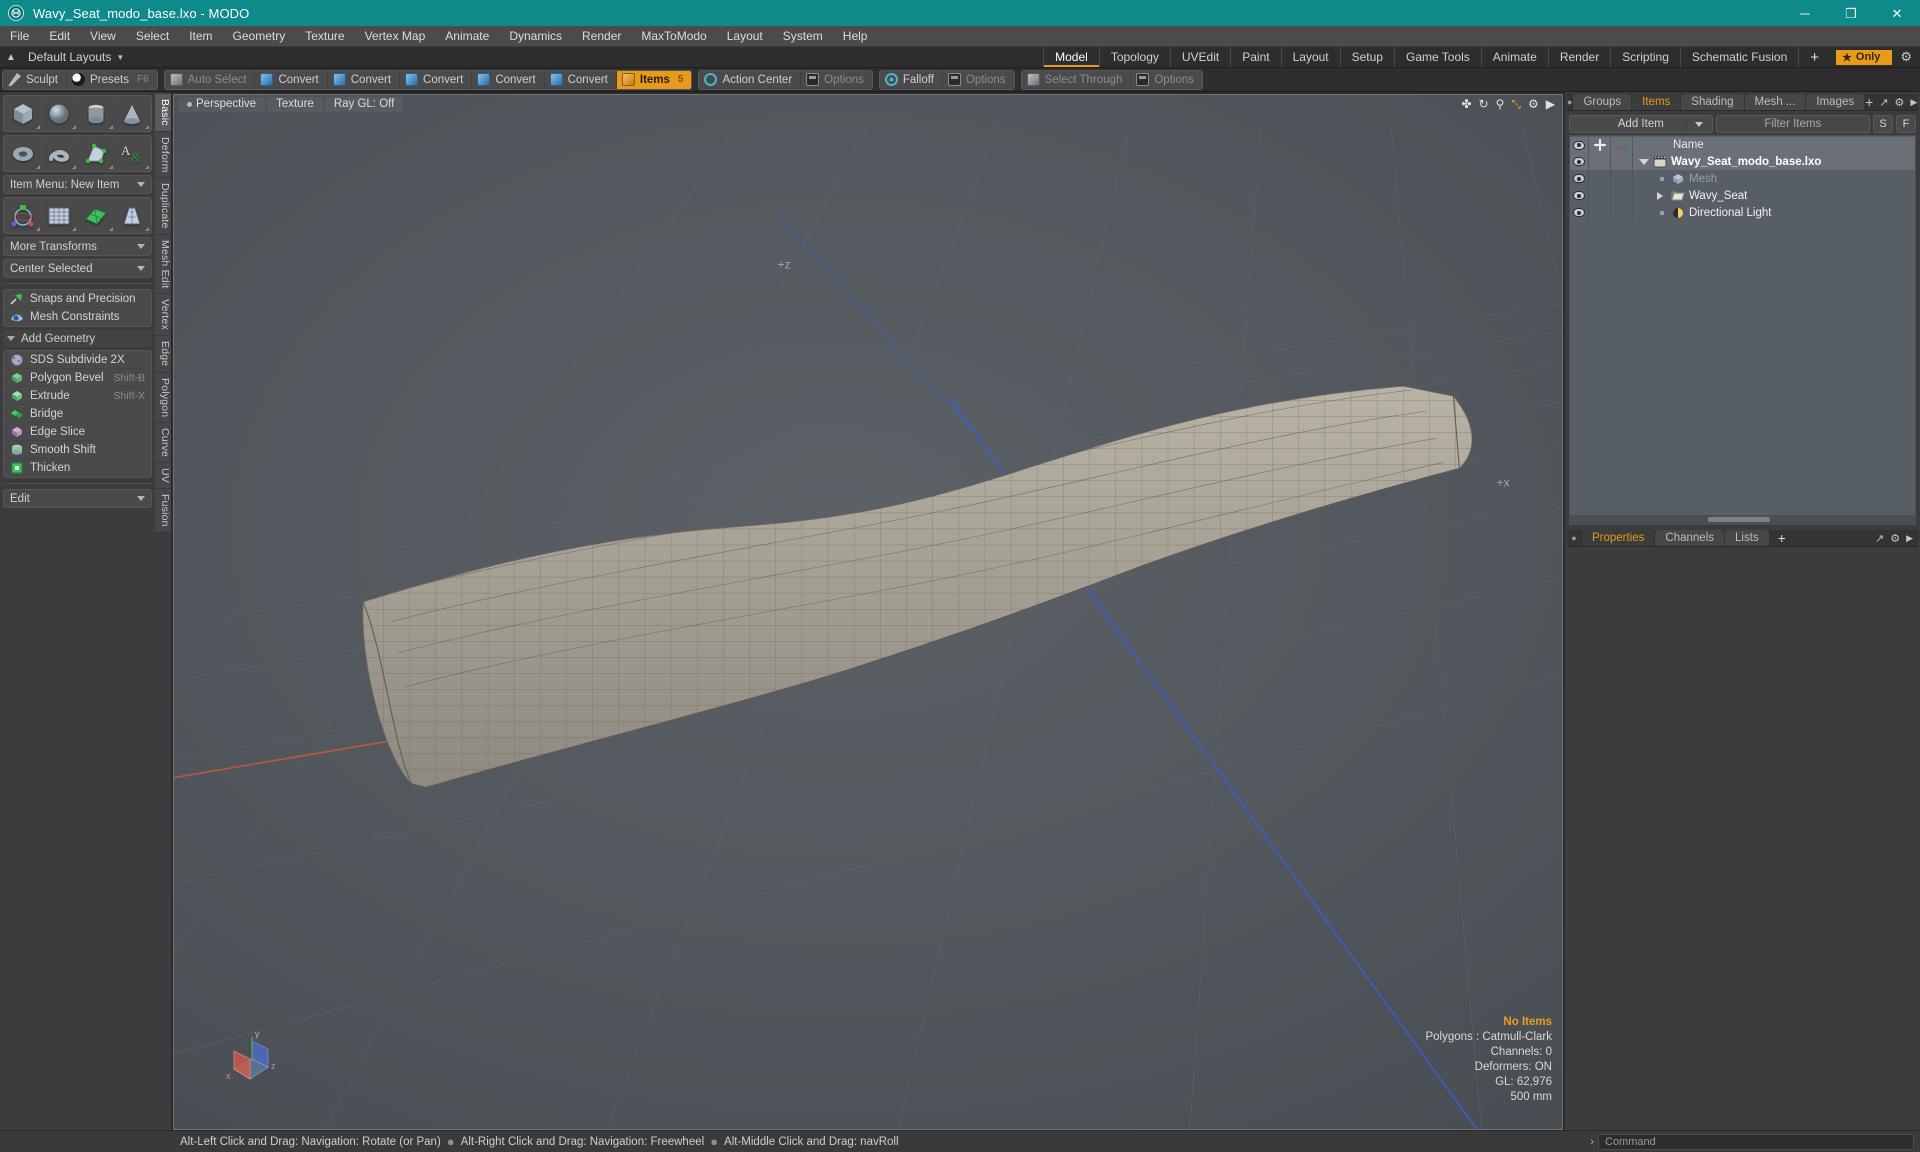 This screenshot has height=1152, width=1920. Describe the element at coordinates (210, 79) in the screenshot. I see `toolbar-auto-select-button: Auto Select` at that location.